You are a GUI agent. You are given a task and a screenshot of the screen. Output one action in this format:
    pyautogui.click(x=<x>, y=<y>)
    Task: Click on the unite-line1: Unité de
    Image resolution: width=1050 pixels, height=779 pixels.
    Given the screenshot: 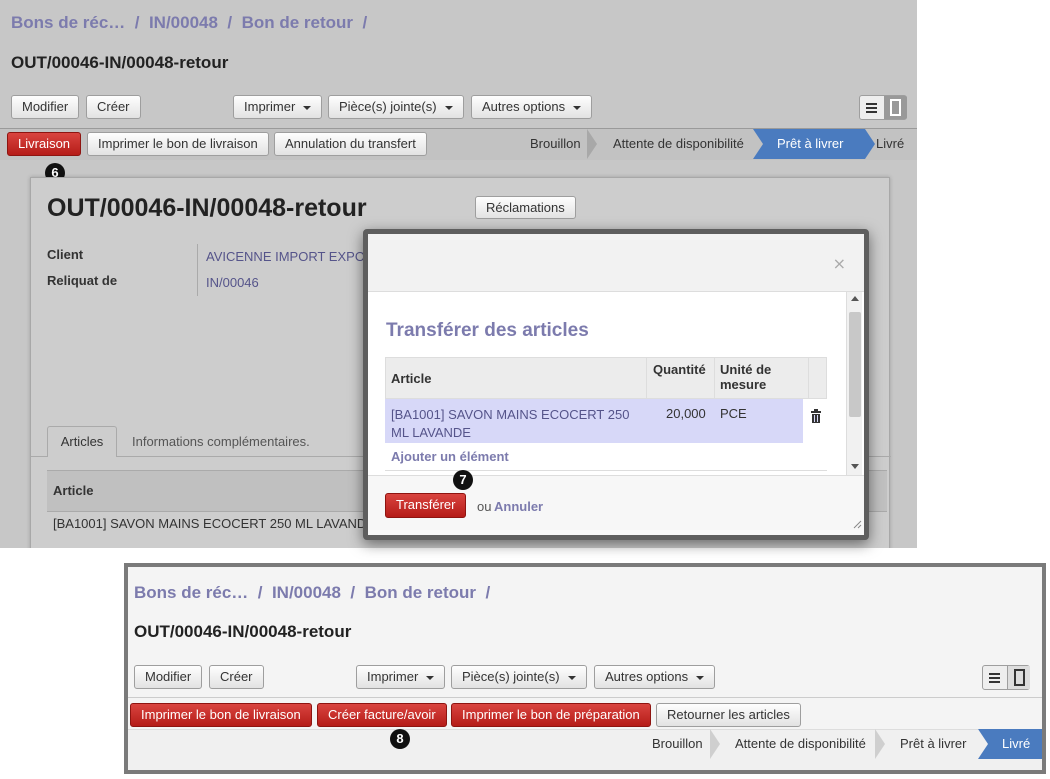 What is the action you would take?
    pyautogui.click(x=746, y=369)
    